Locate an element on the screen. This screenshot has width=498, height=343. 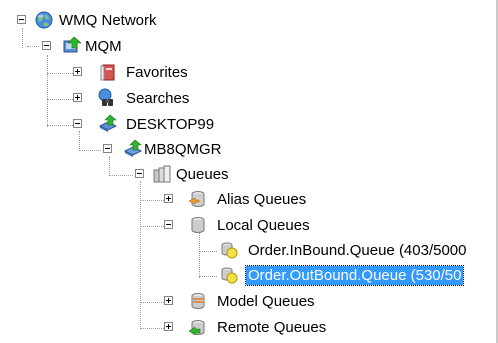
tree-item-label: WMQ Network is located at coordinates (108, 20).